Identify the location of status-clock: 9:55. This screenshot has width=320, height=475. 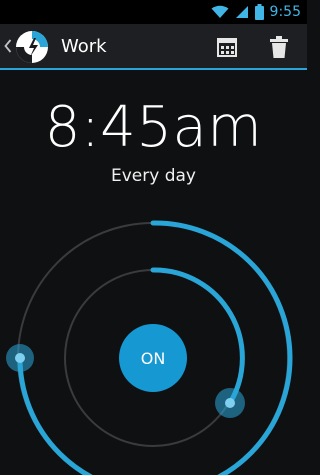
(285, 12).